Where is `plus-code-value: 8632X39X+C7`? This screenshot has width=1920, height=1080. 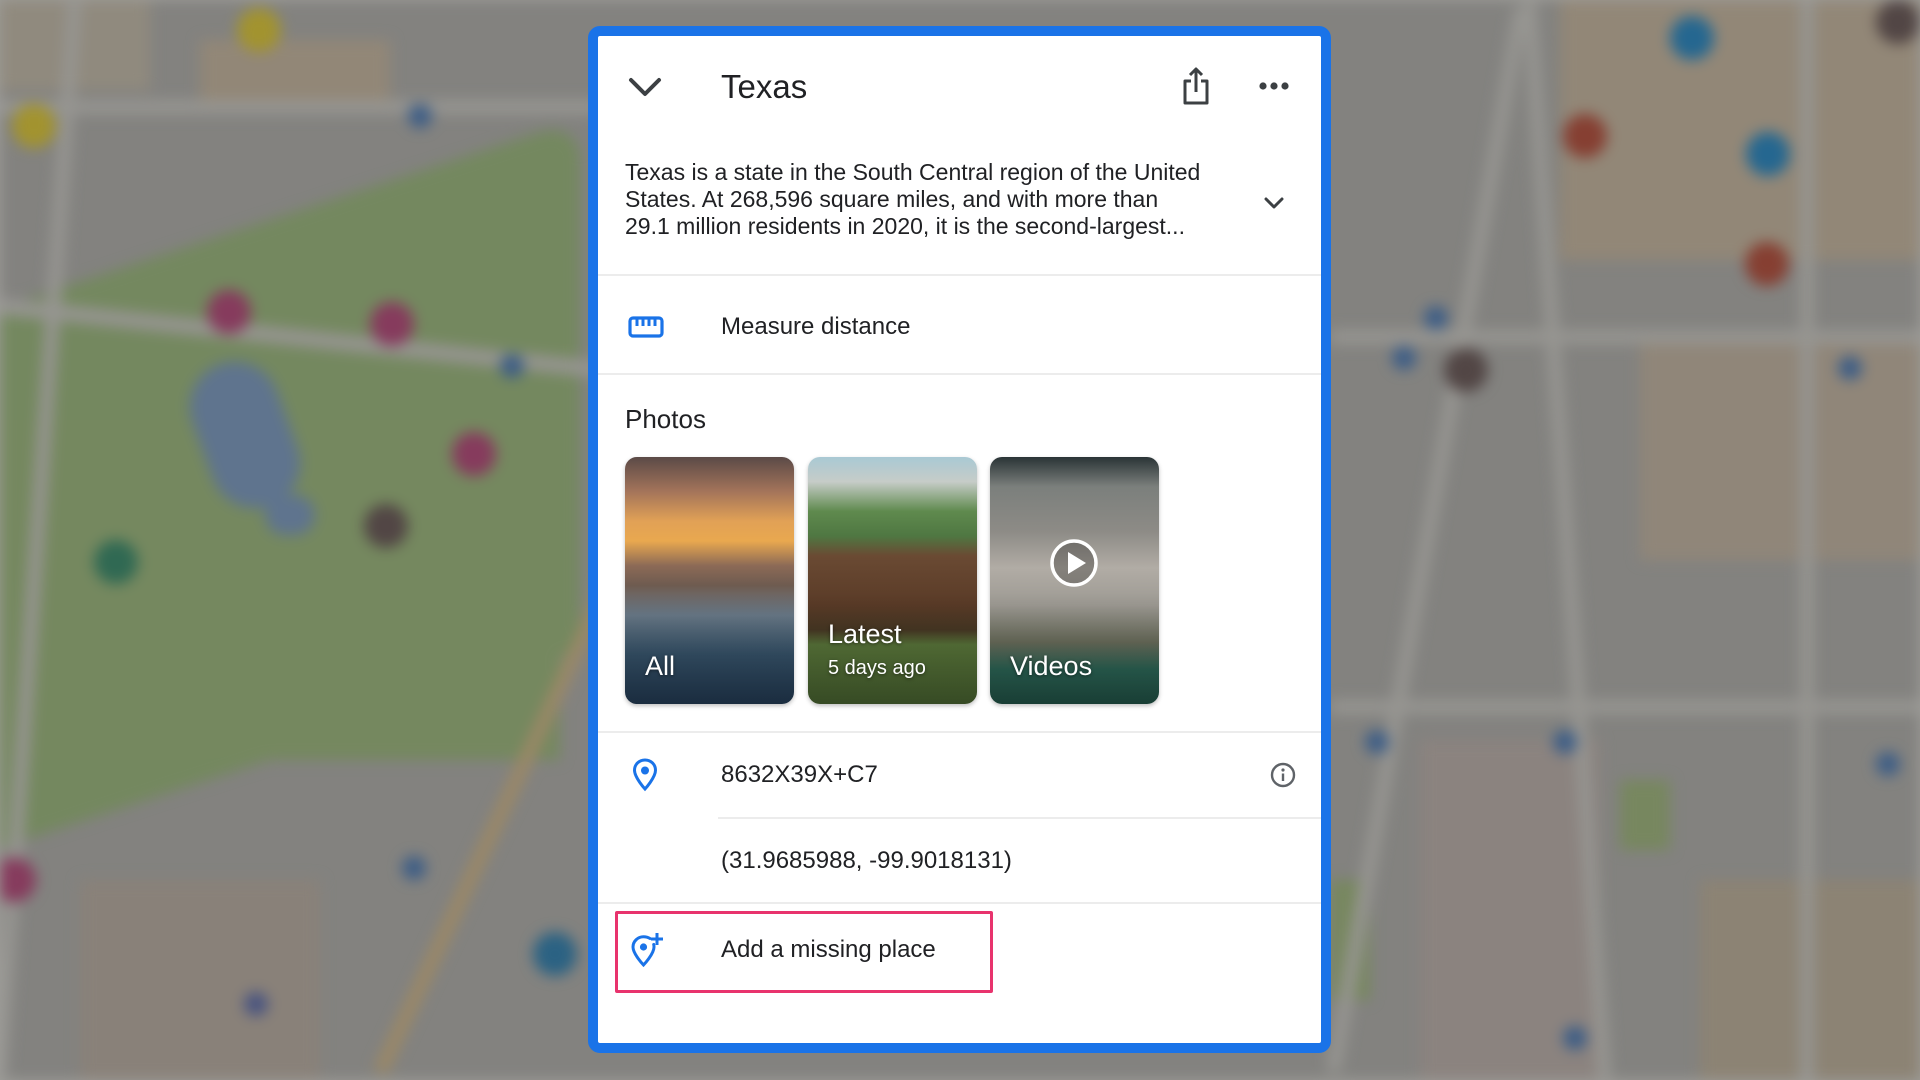 plus-code-value: 8632X39X+C7 is located at coordinates (799, 774).